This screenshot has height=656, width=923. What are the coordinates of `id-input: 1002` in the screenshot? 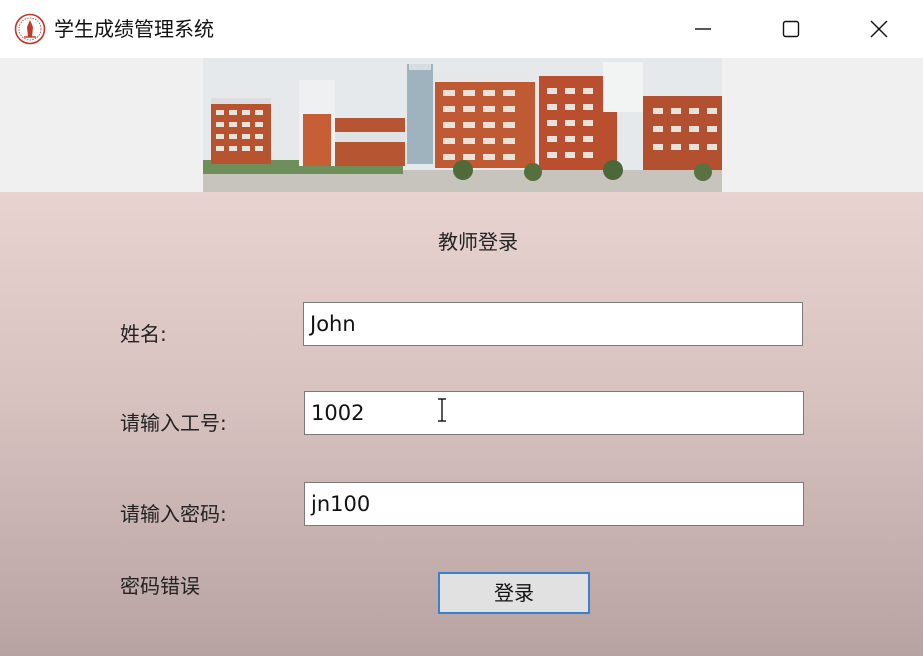 It's located at (554, 413).